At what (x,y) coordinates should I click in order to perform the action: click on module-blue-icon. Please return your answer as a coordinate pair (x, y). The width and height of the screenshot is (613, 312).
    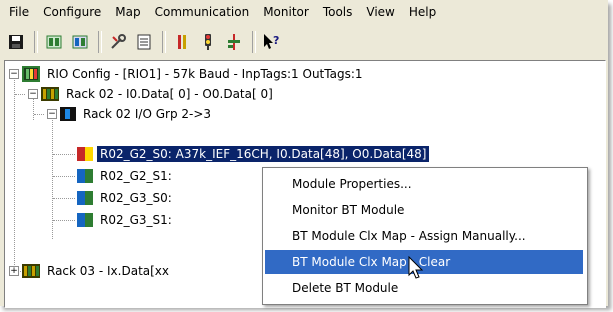
    Looking at the image, I should click on (80, 42).